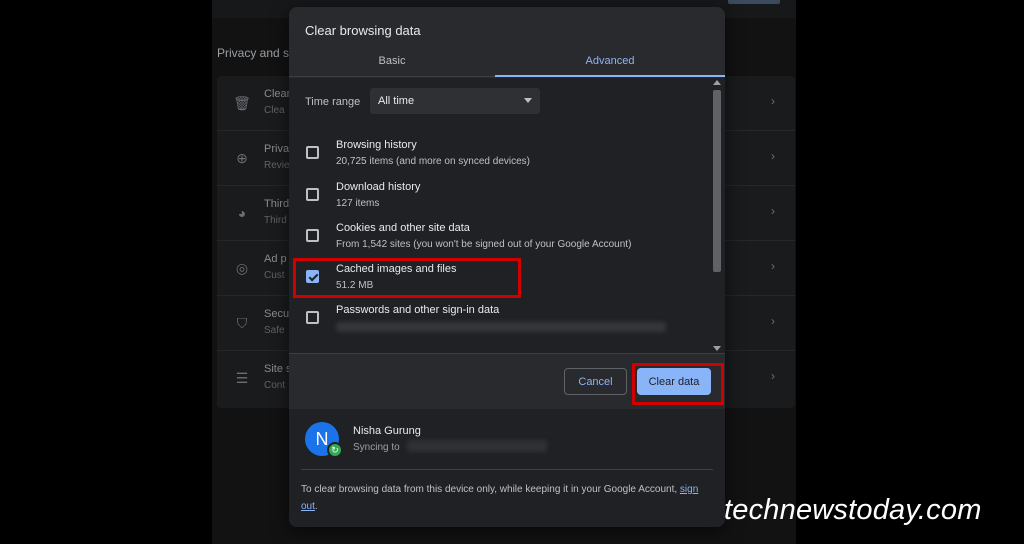  What do you see at coordinates (501, 327) in the screenshot?
I see `redacted-text` at bounding box center [501, 327].